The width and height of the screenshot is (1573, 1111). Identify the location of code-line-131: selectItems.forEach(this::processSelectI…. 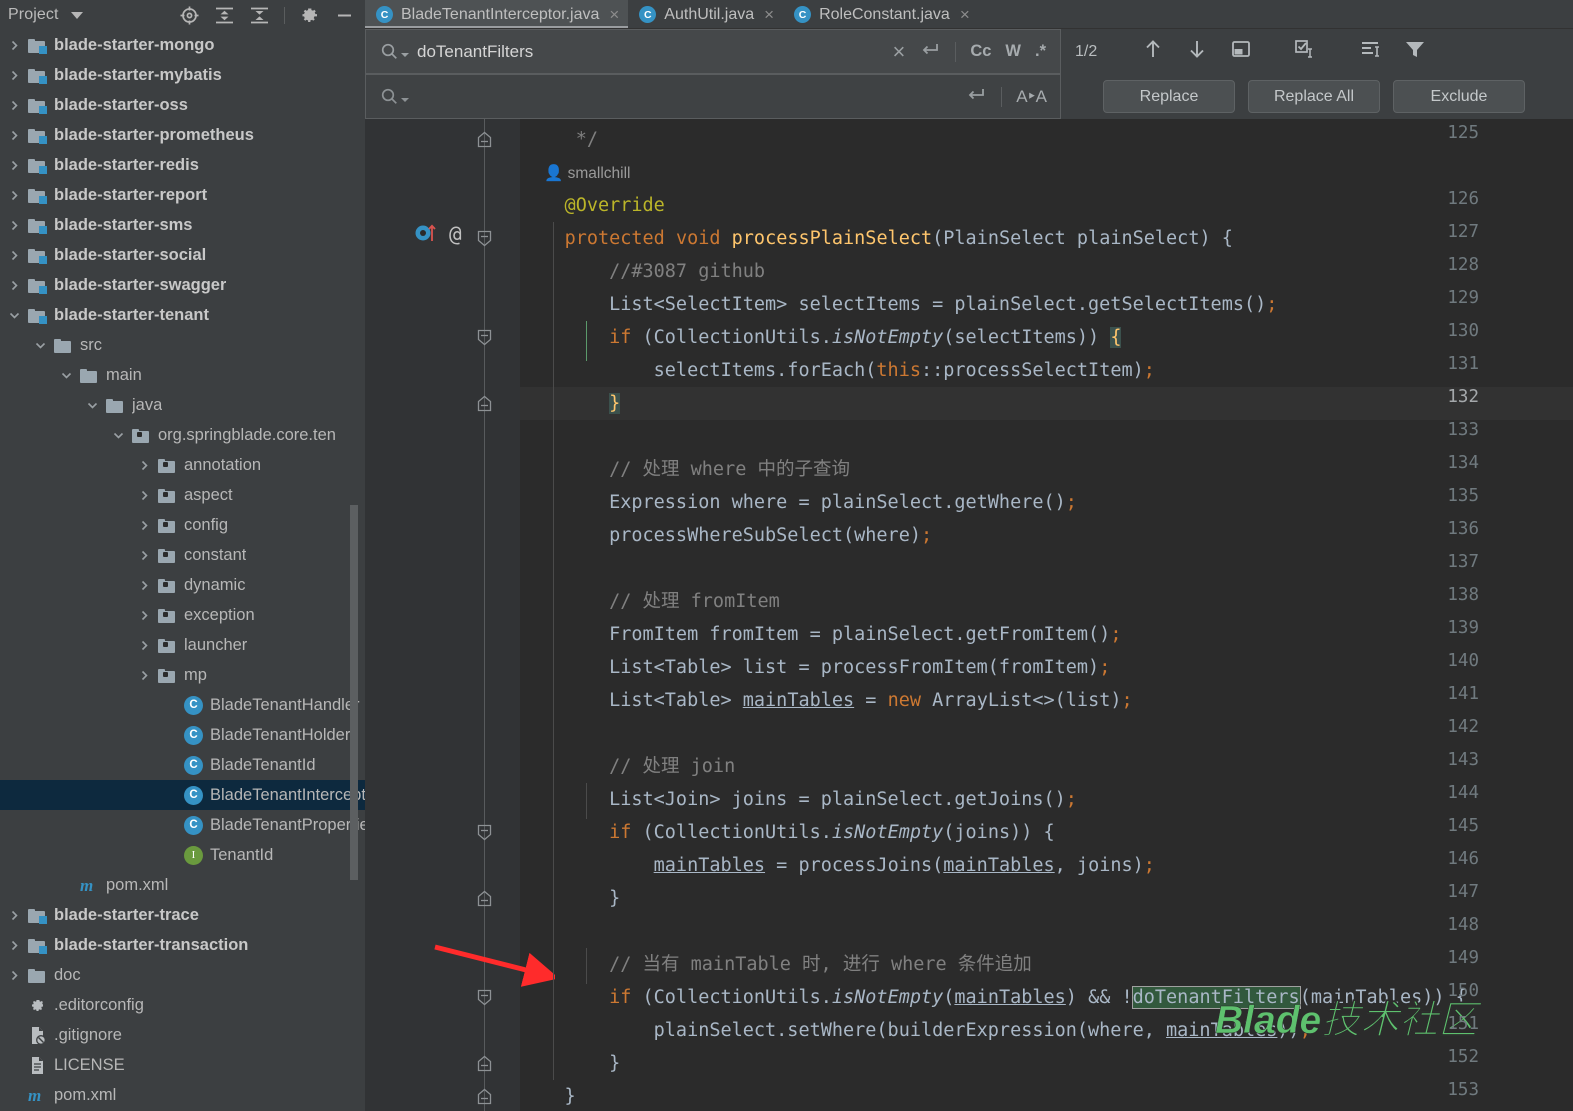
(1046, 370).